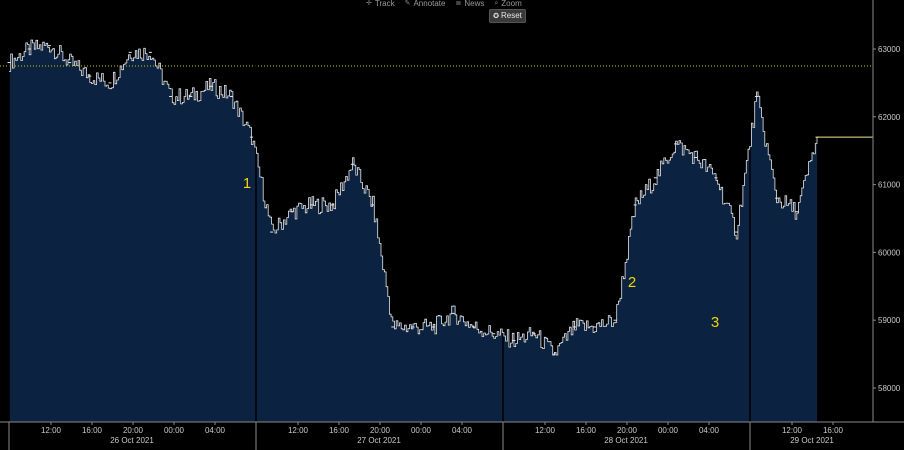 Image resolution: width=904 pixels, height=450 pixels. Describe the element at coordinates (812, 440) in the screenshot. I see `x-date-label: 29 Oct 2021` at that location.